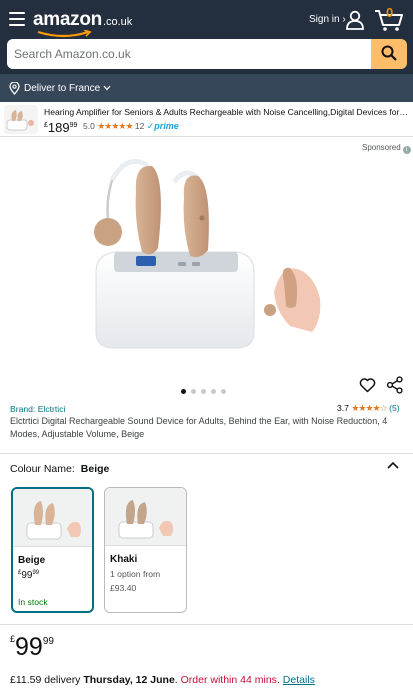 The image size is (413, 699). I want to click on review-count-link: (5), so click(394, 408).